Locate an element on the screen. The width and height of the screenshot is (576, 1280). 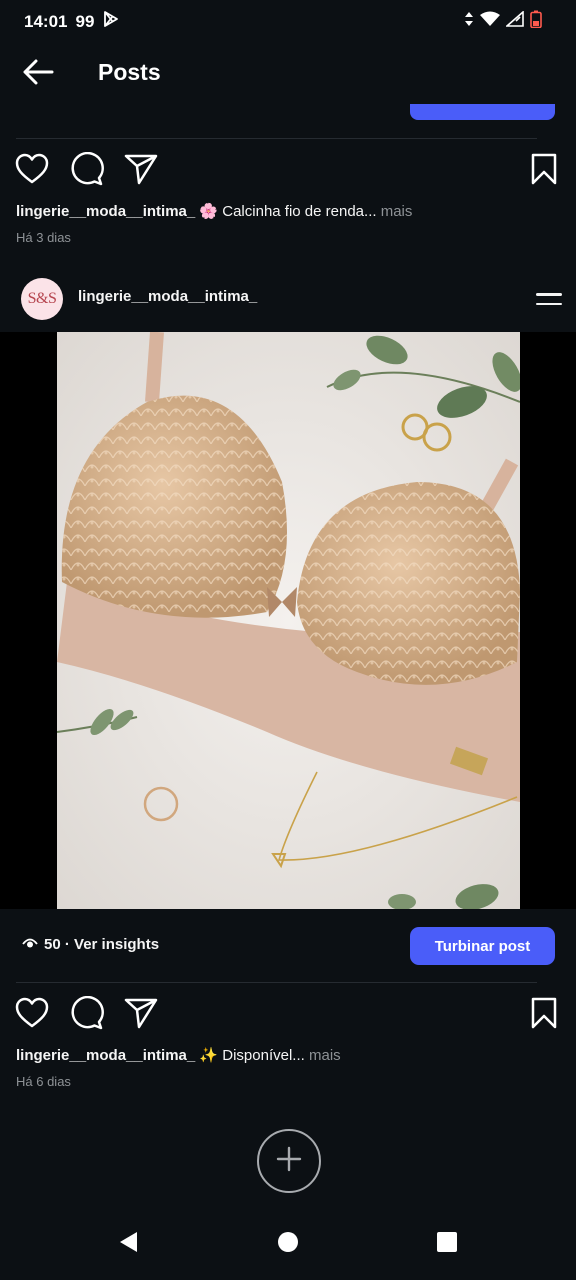
battery-icon is located at coordinates (536, 21).